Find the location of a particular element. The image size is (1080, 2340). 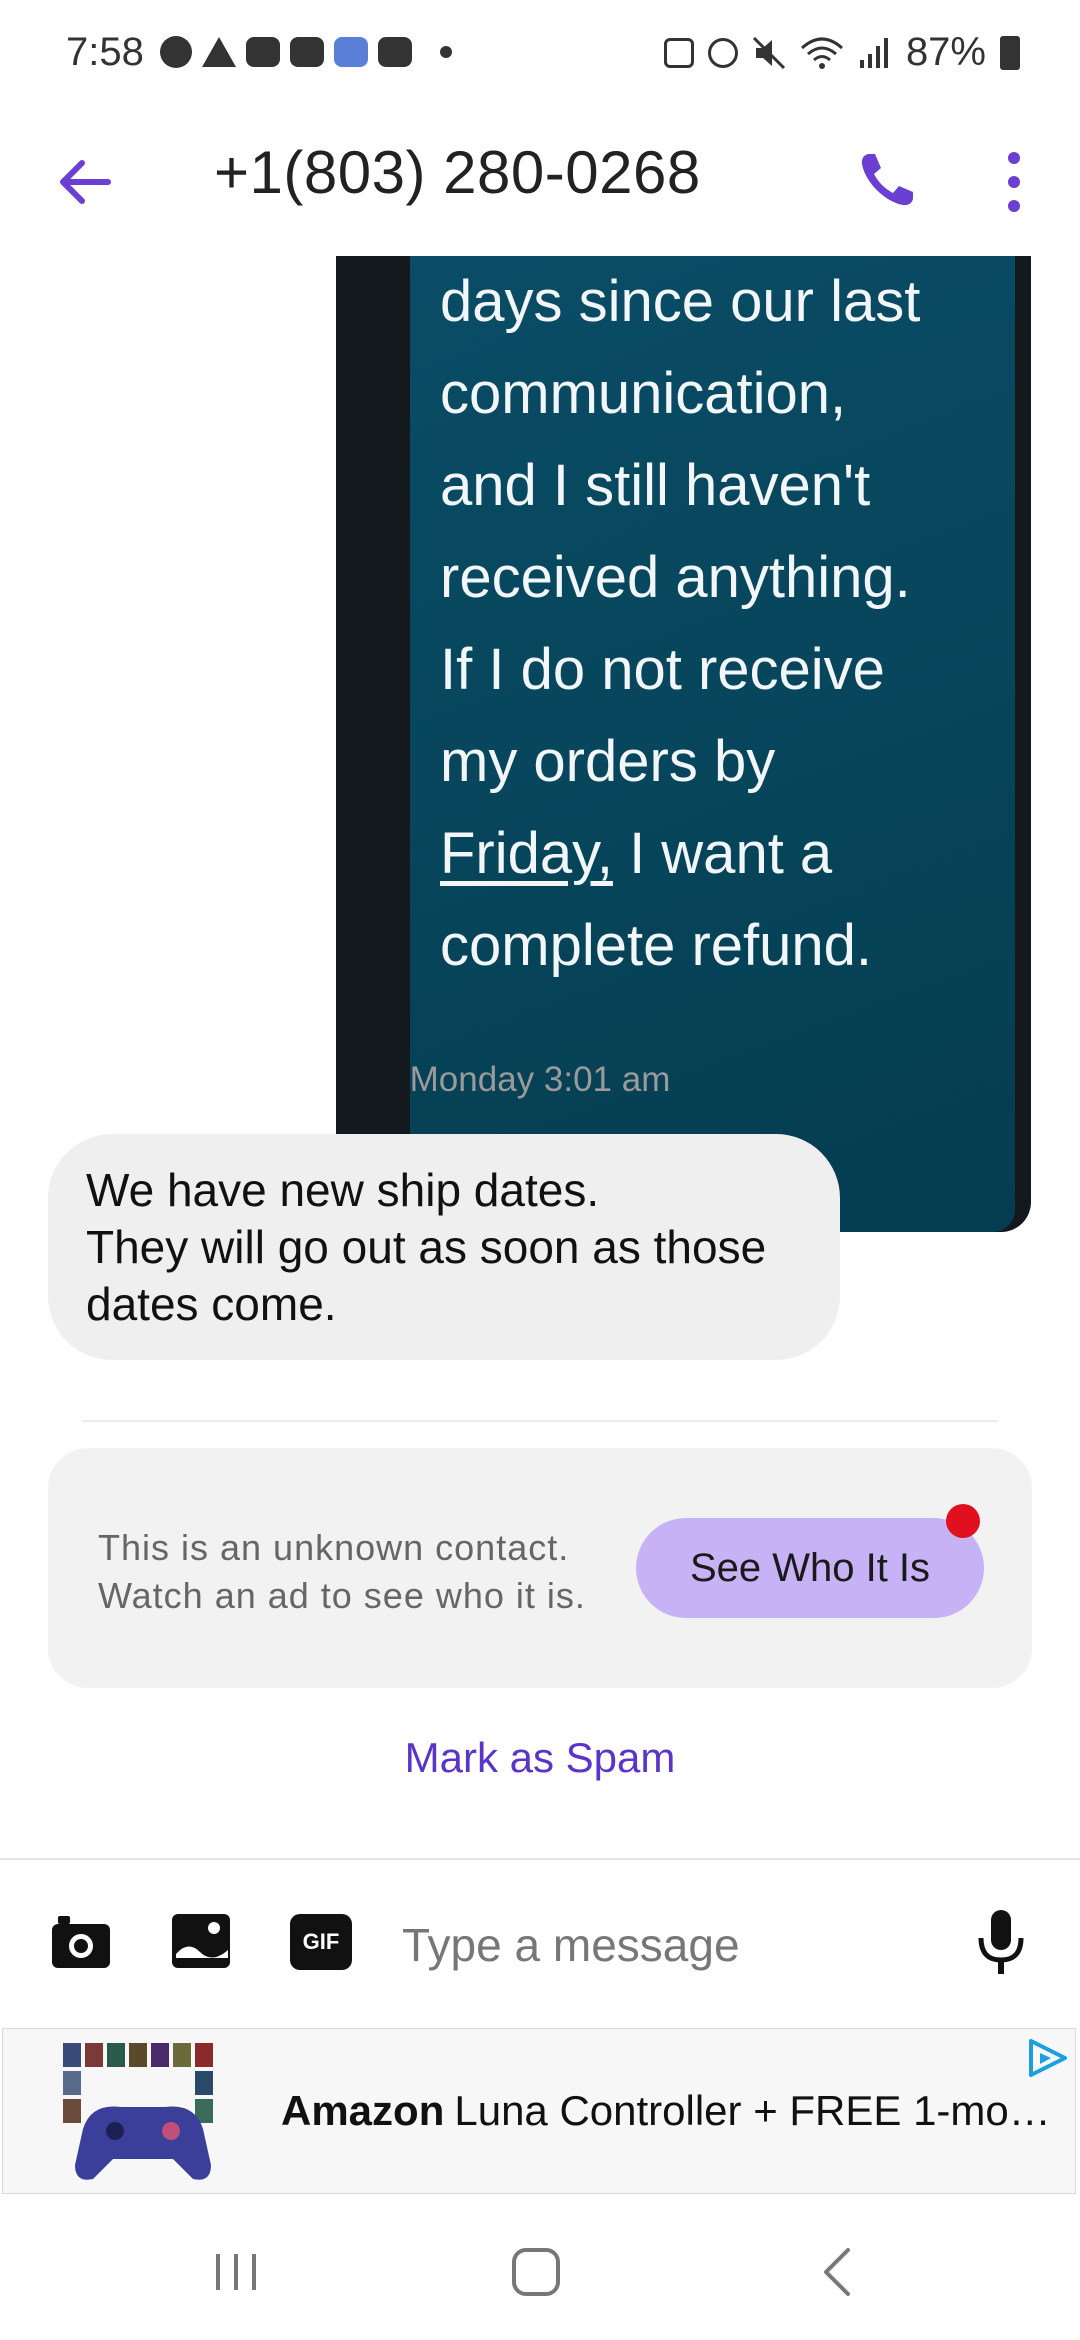

home-icon is located at coordinates (536, 2272).